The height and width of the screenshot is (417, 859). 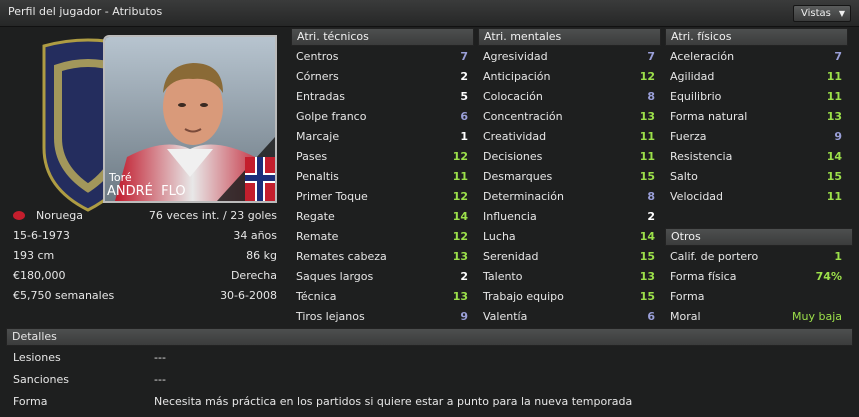 What do you see at coordinates (513, 156) in the screenshot?
I see `mental-attribute-label: Decisiones` at bounding box center [513, 156].